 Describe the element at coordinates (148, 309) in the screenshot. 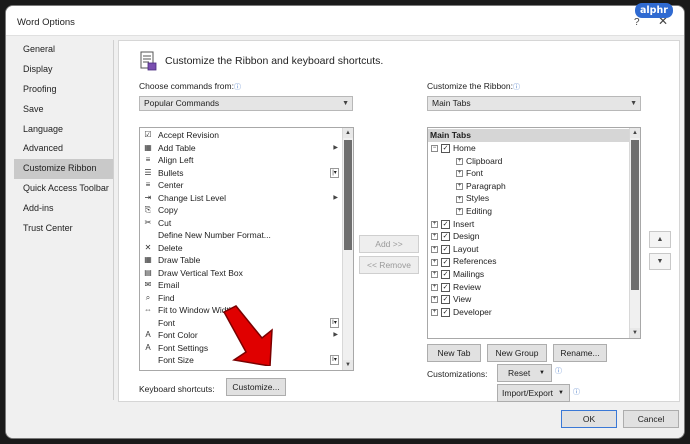

I see `fit-width-icon: ⇔` at that location.